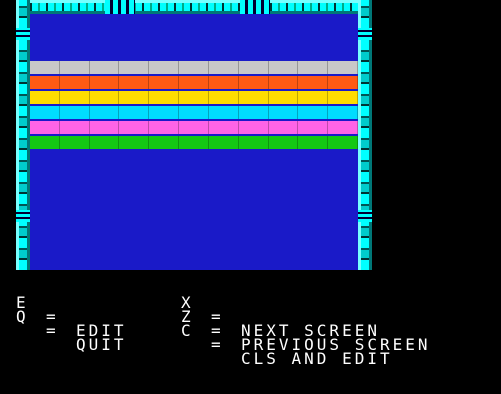 This screenshot has height=394, width=501. What do you see at coordinates (255, 7) in the screenshot?
I see `top-gate-right` at bounding box center [255, 7].